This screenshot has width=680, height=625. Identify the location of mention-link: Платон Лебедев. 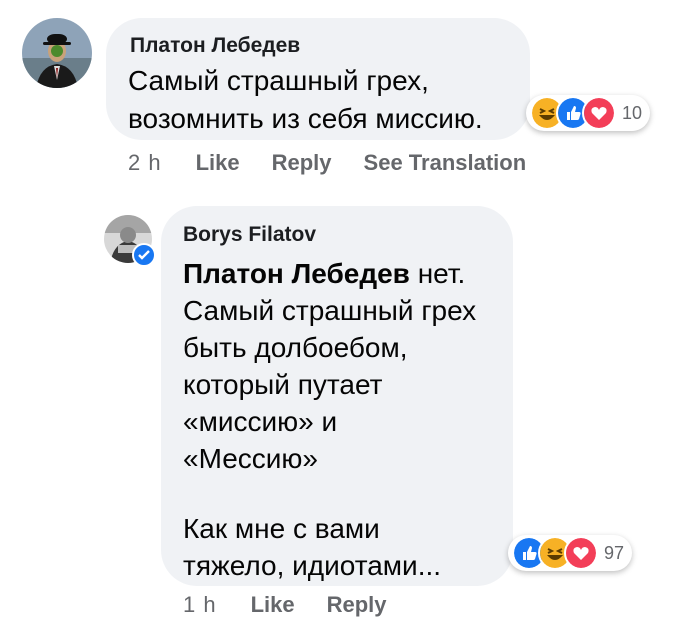
(296, 273).